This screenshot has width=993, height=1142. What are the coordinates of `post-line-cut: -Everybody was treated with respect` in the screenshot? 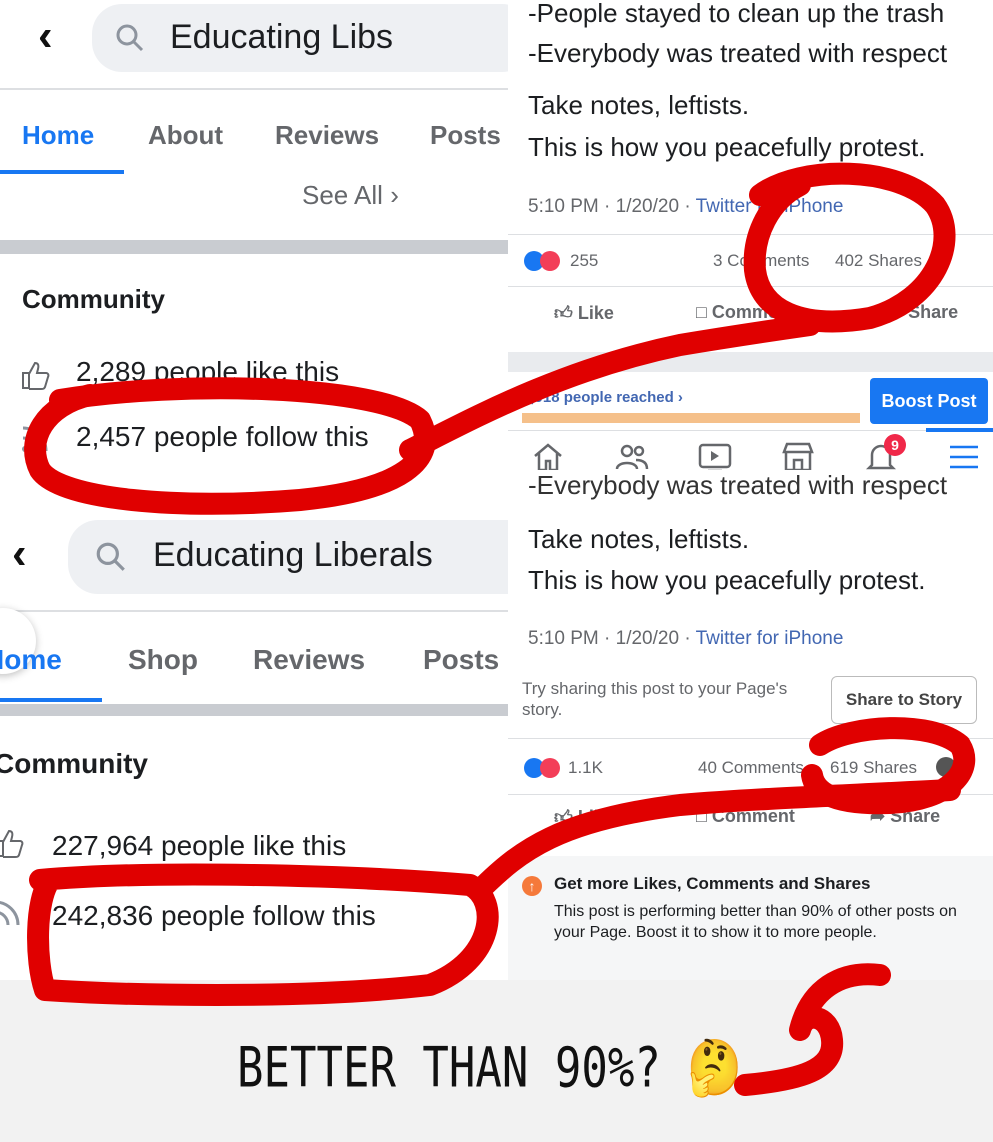 It's located at (738, 485).